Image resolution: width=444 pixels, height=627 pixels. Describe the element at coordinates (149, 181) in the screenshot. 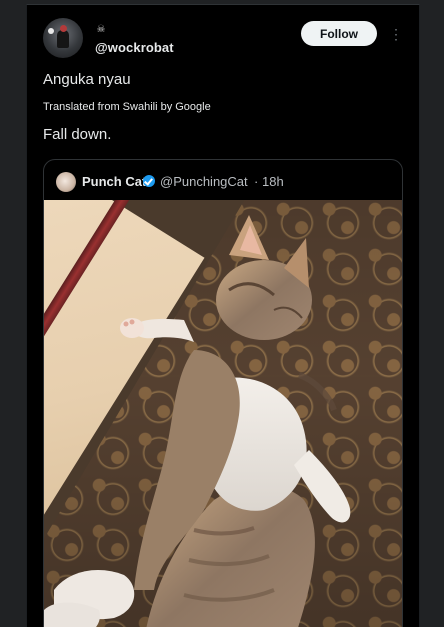

I see `verified-badge-icon` at that location.